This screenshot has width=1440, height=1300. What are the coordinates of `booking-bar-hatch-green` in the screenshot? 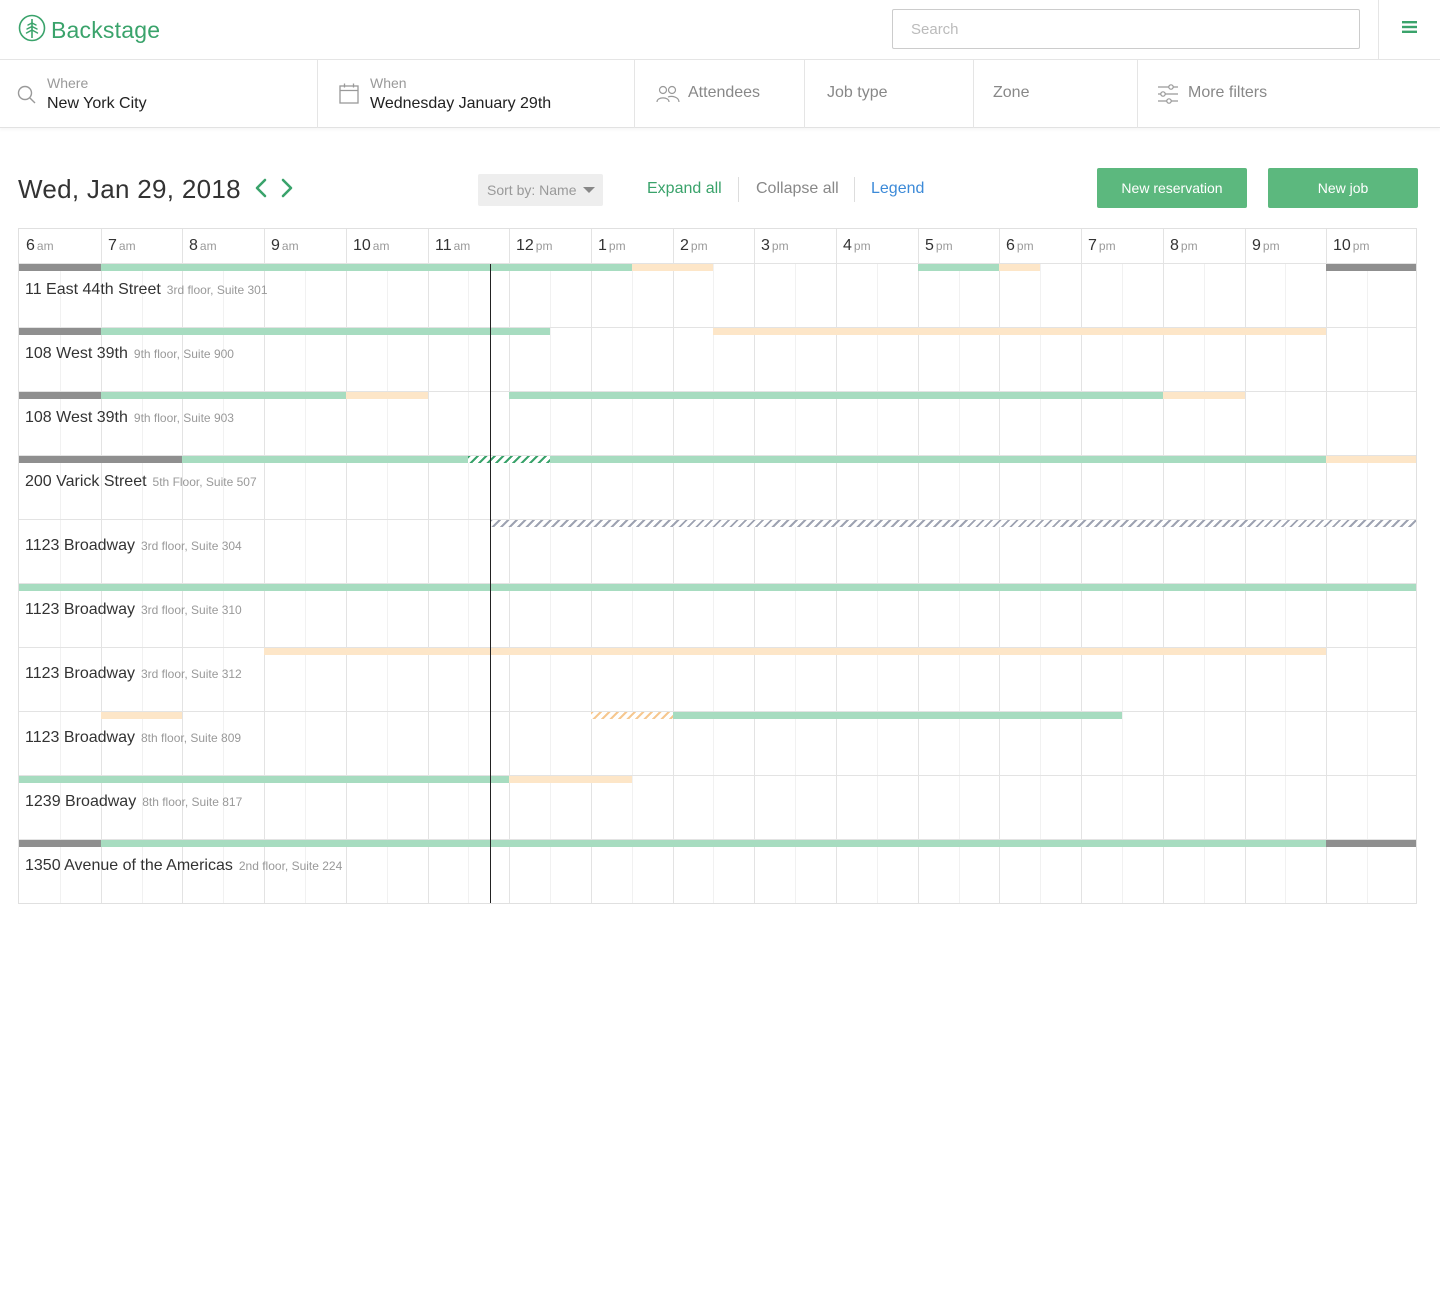 It's located at (509, 459).